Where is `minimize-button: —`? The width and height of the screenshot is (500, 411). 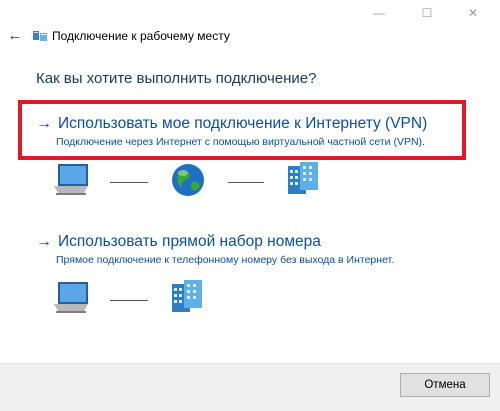 minimize-button: — is located at coordinates (379, 13).